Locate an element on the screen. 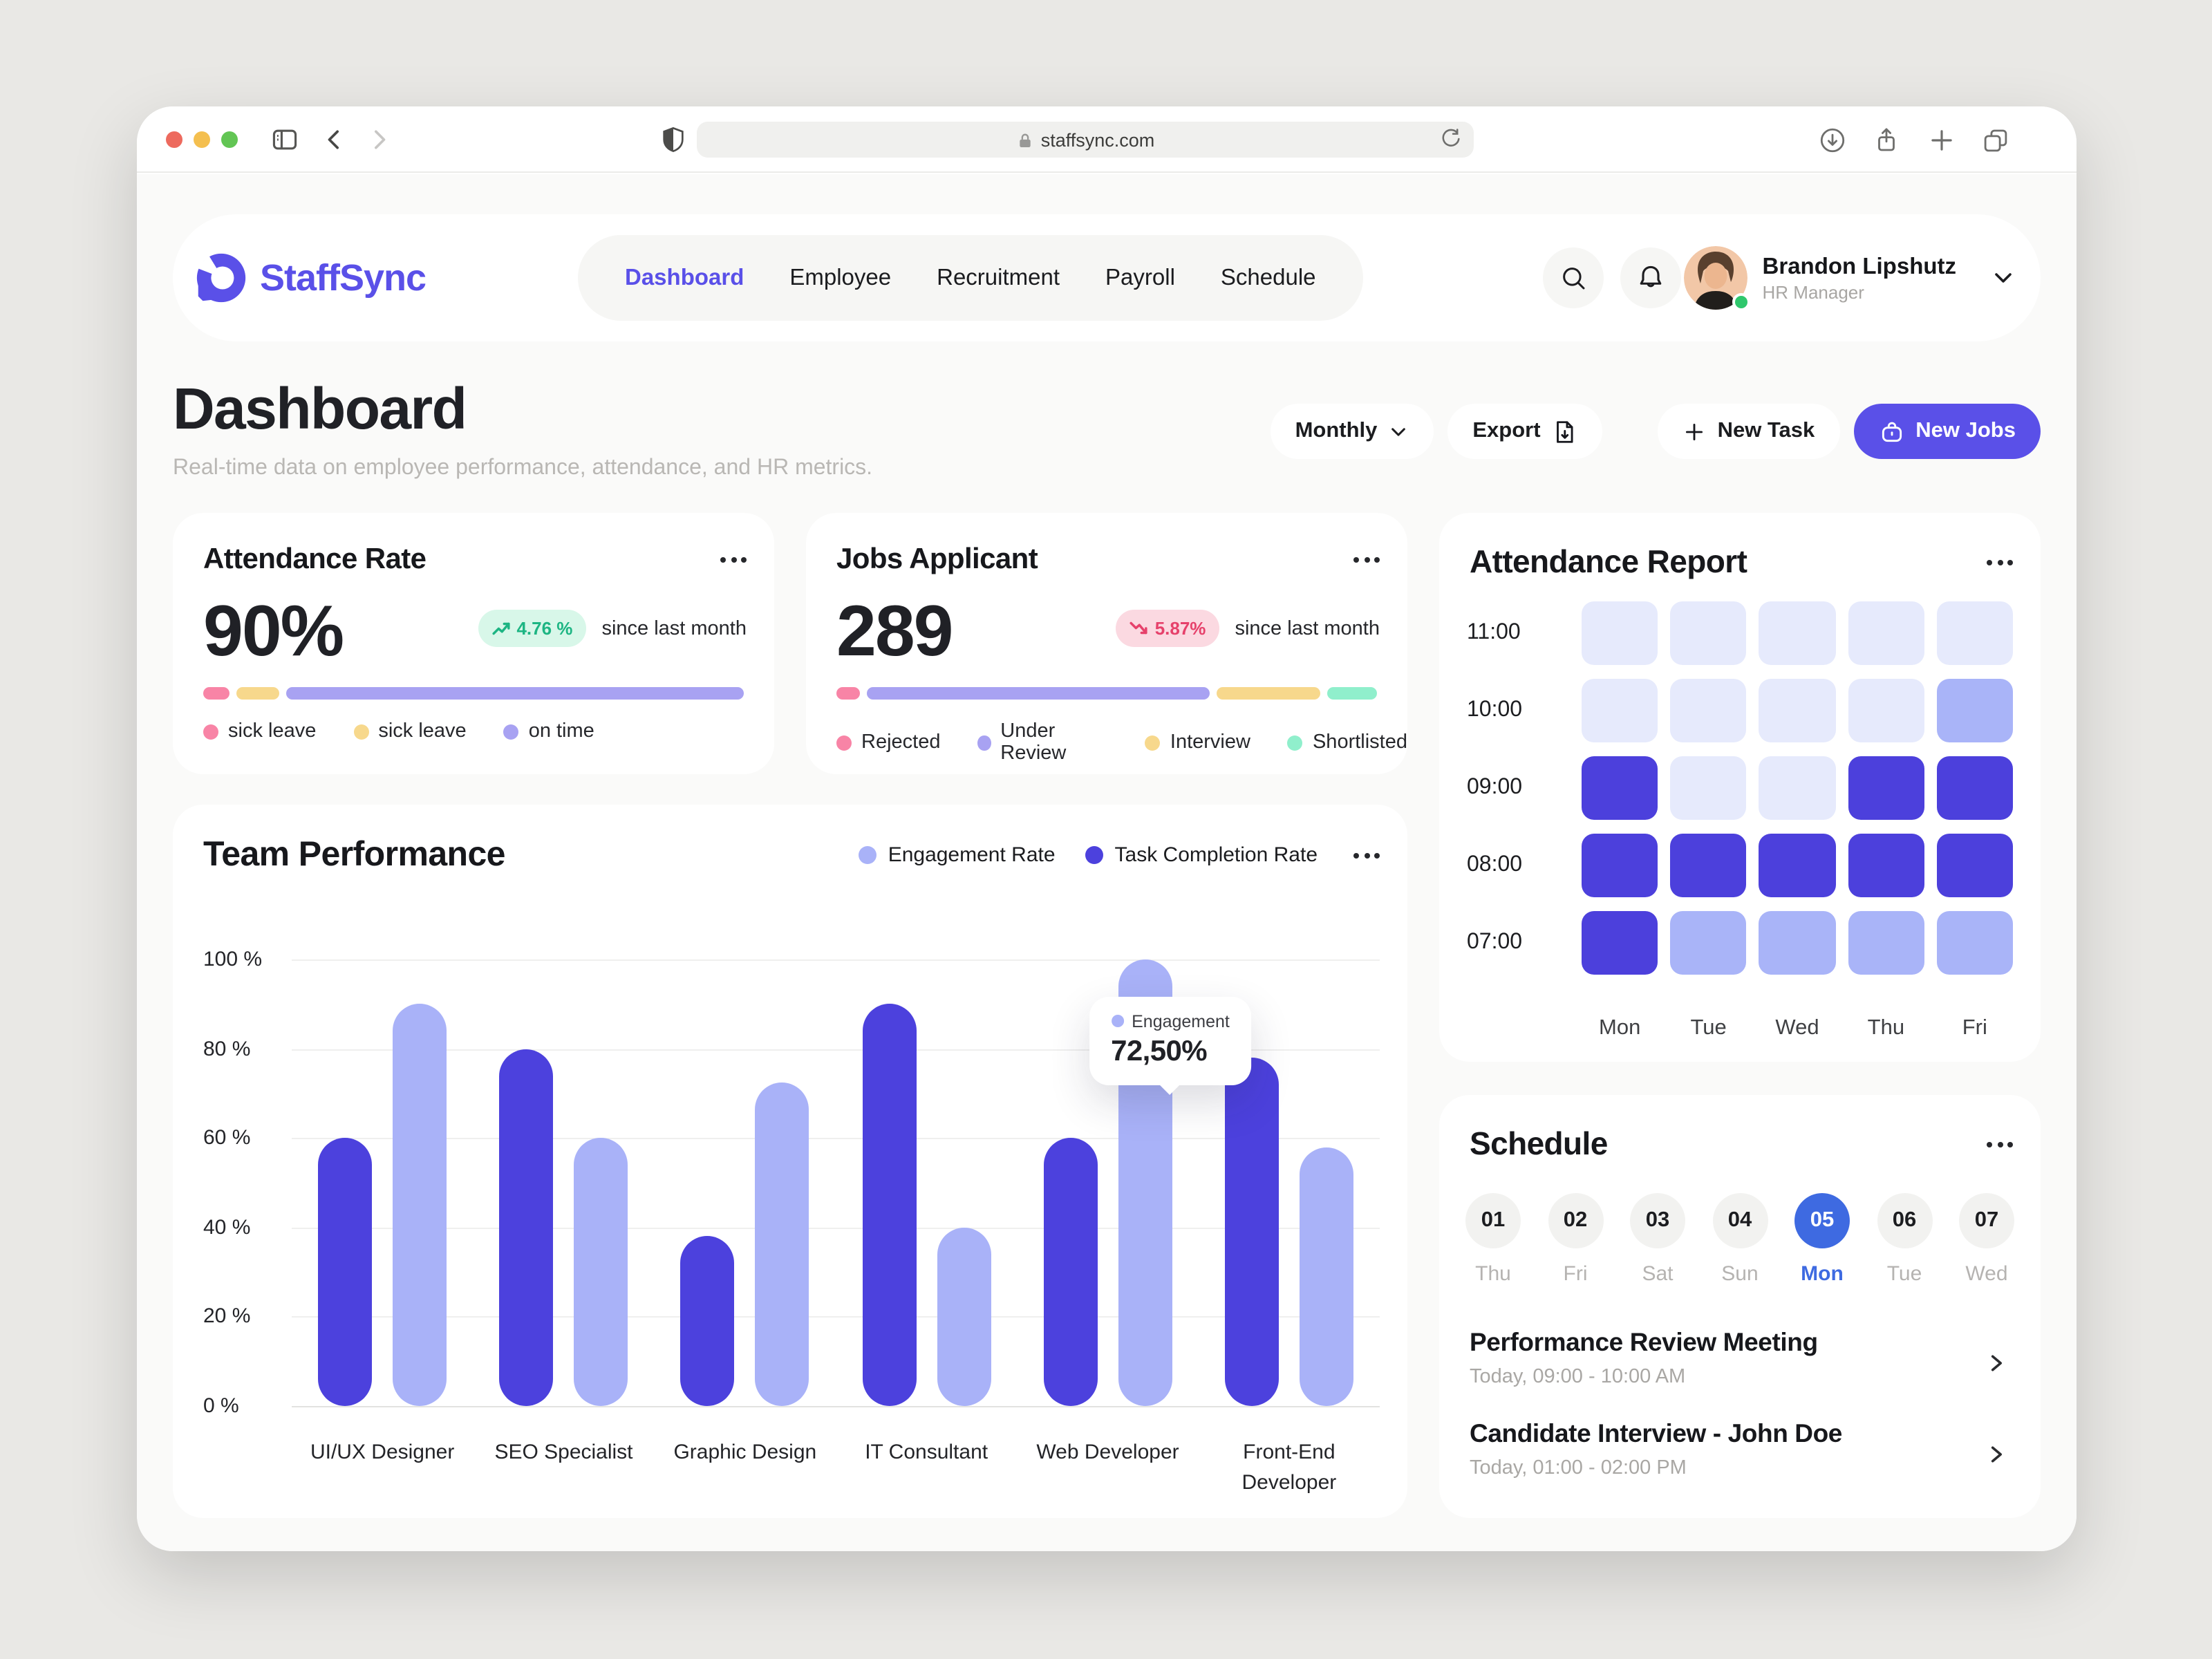  browser-chrome: staffsync.com is located at coordinates (1107, 139).